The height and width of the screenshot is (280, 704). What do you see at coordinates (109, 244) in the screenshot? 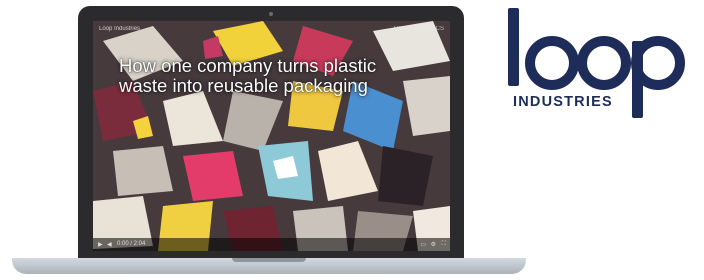
I see `volume-icon: ◀` at bounding box center [109, 244].